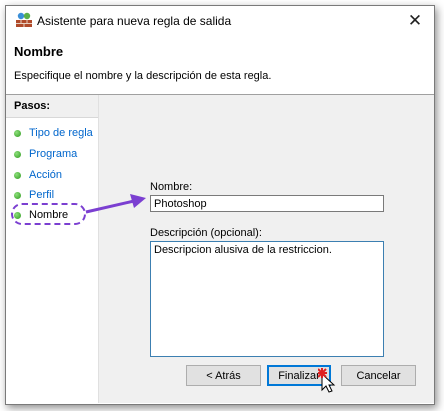  I want to click on step-label: Acción, so click(46, 175).